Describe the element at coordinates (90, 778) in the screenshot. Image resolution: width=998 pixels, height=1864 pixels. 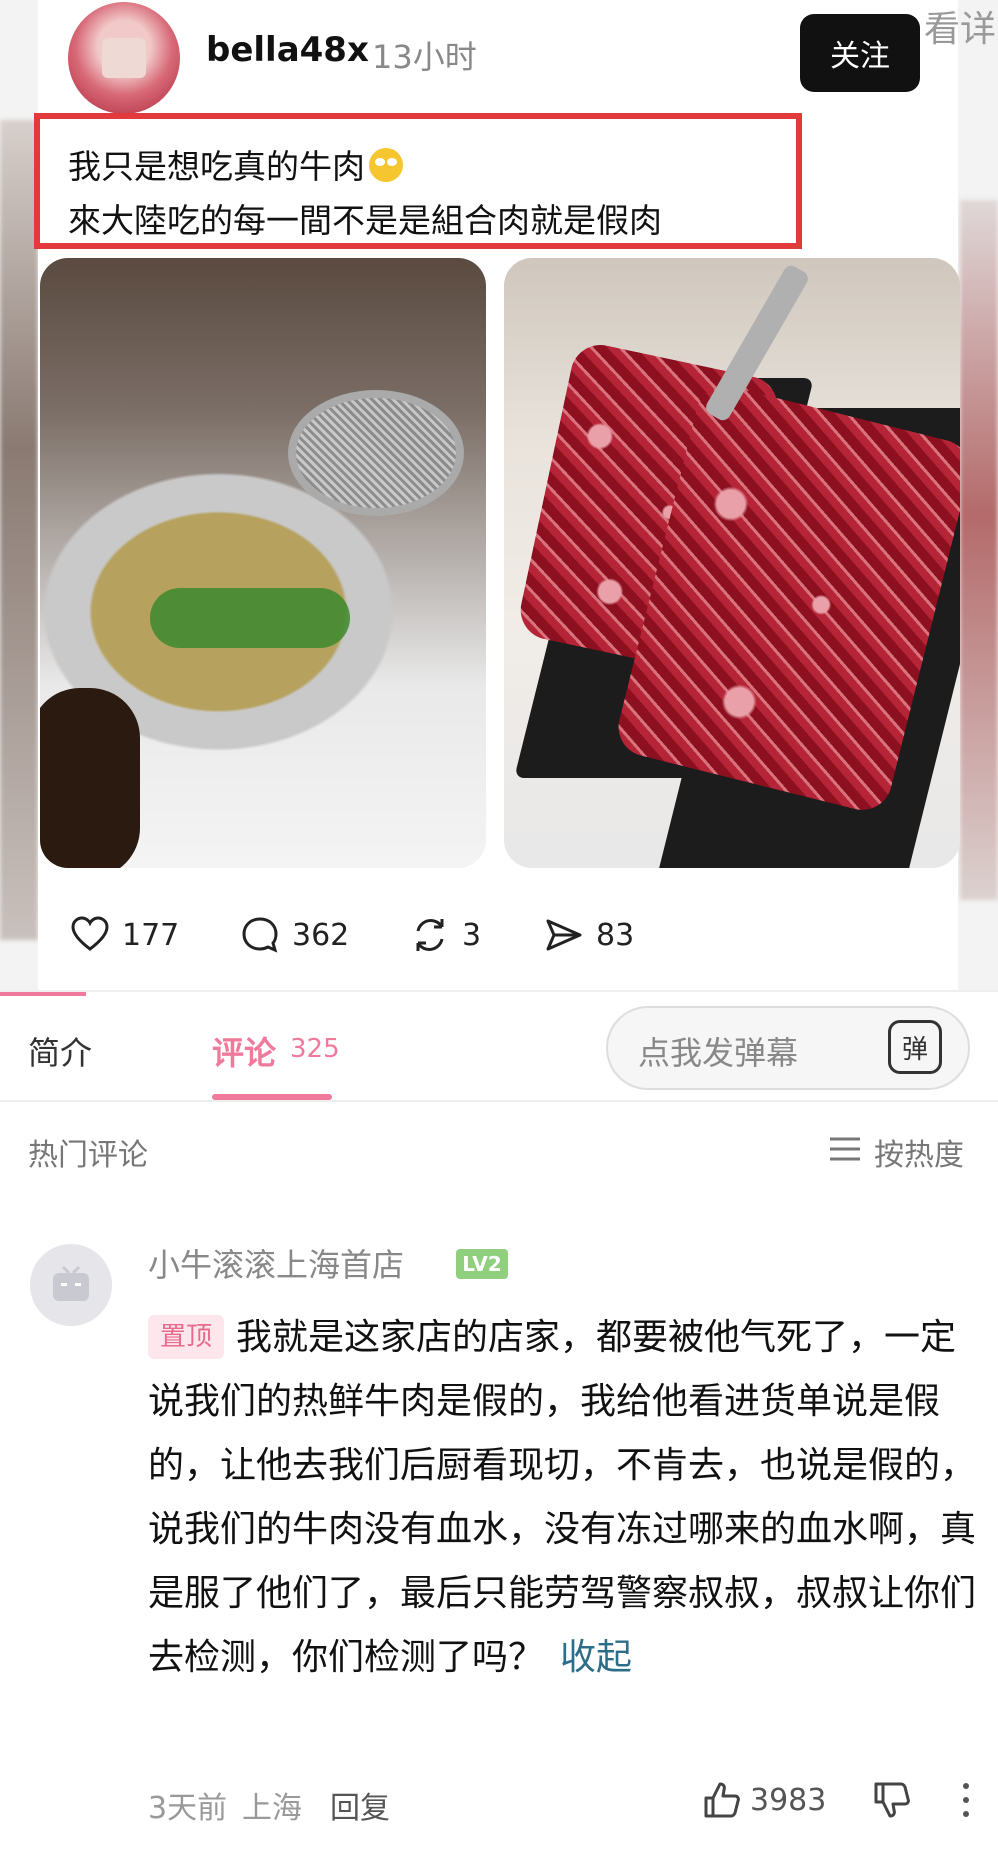
I see `sauce-bowl-shape` at that location.